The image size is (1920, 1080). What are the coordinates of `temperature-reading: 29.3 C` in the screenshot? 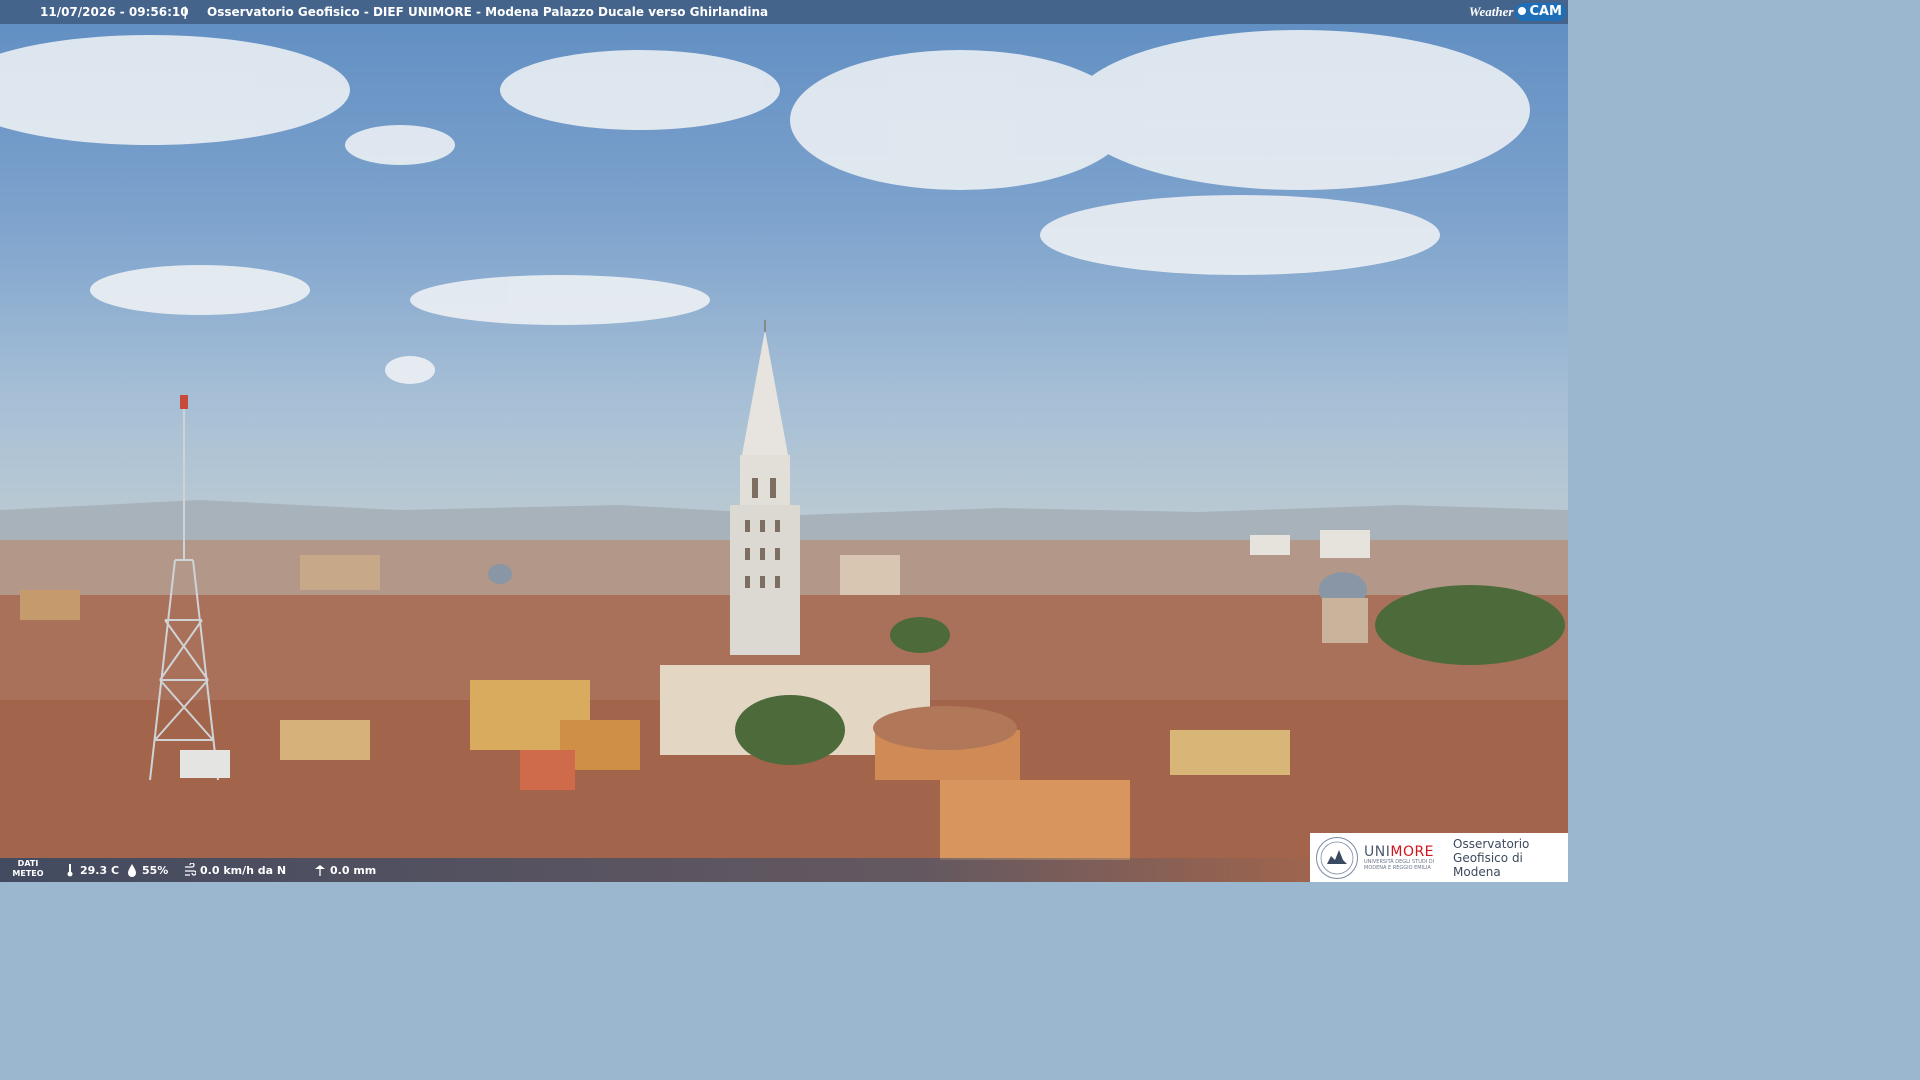 It's located at (91, 870).